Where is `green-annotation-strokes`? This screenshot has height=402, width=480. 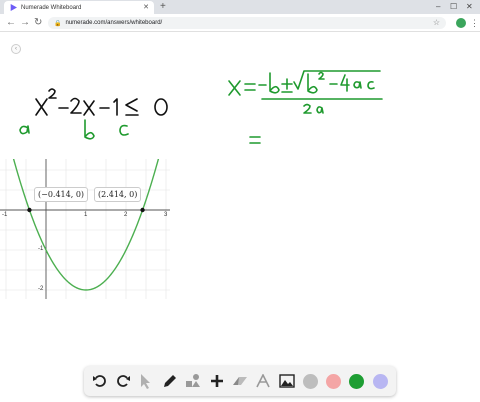
green-annotation-strokes is located at coordinates (201, 107).